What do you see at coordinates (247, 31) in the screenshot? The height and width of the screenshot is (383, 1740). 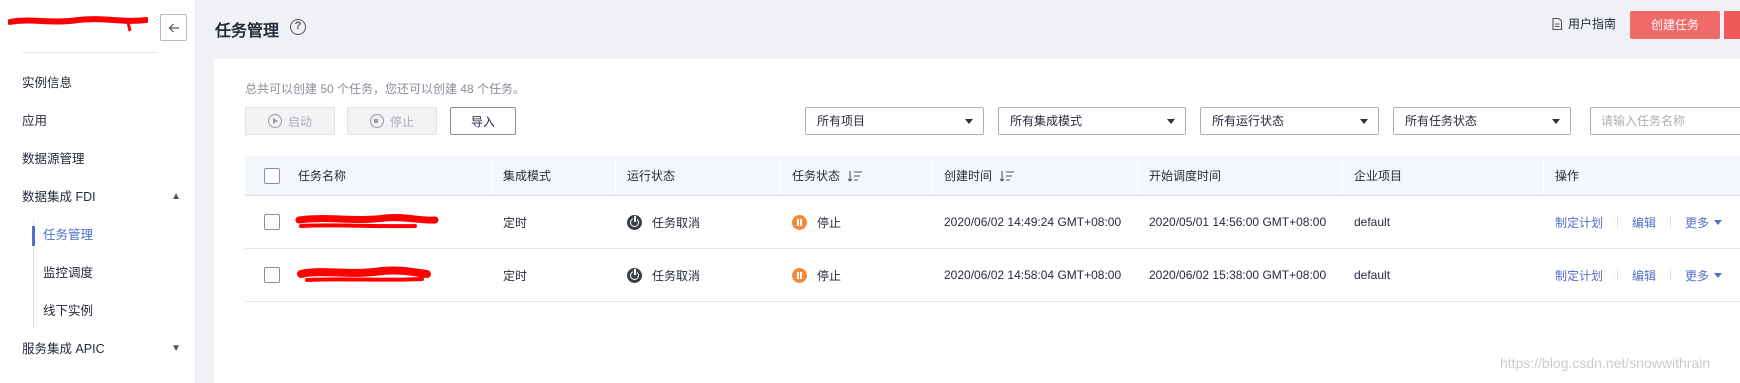 I see `page-title: 任务管理` at bounding box center [247, 31].